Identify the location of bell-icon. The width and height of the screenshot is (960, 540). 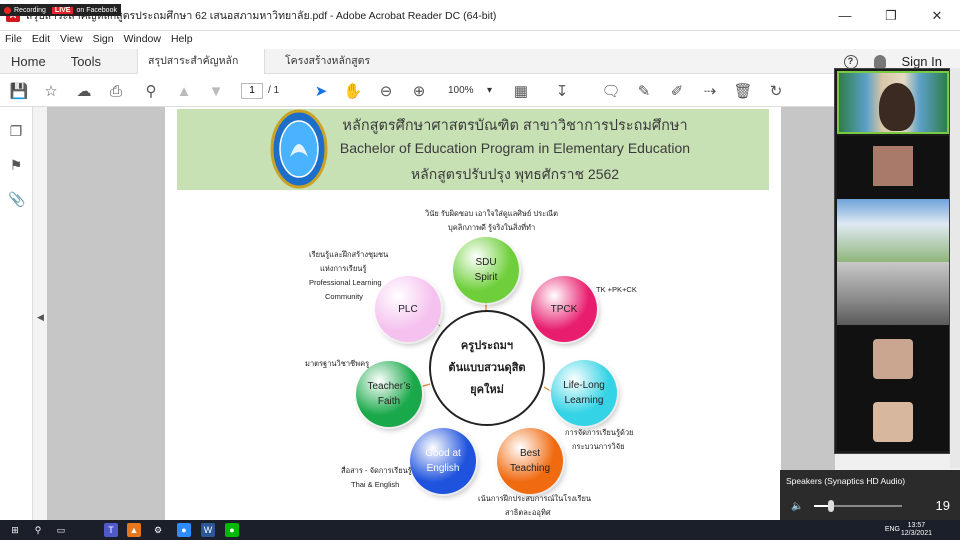
(879, 61).